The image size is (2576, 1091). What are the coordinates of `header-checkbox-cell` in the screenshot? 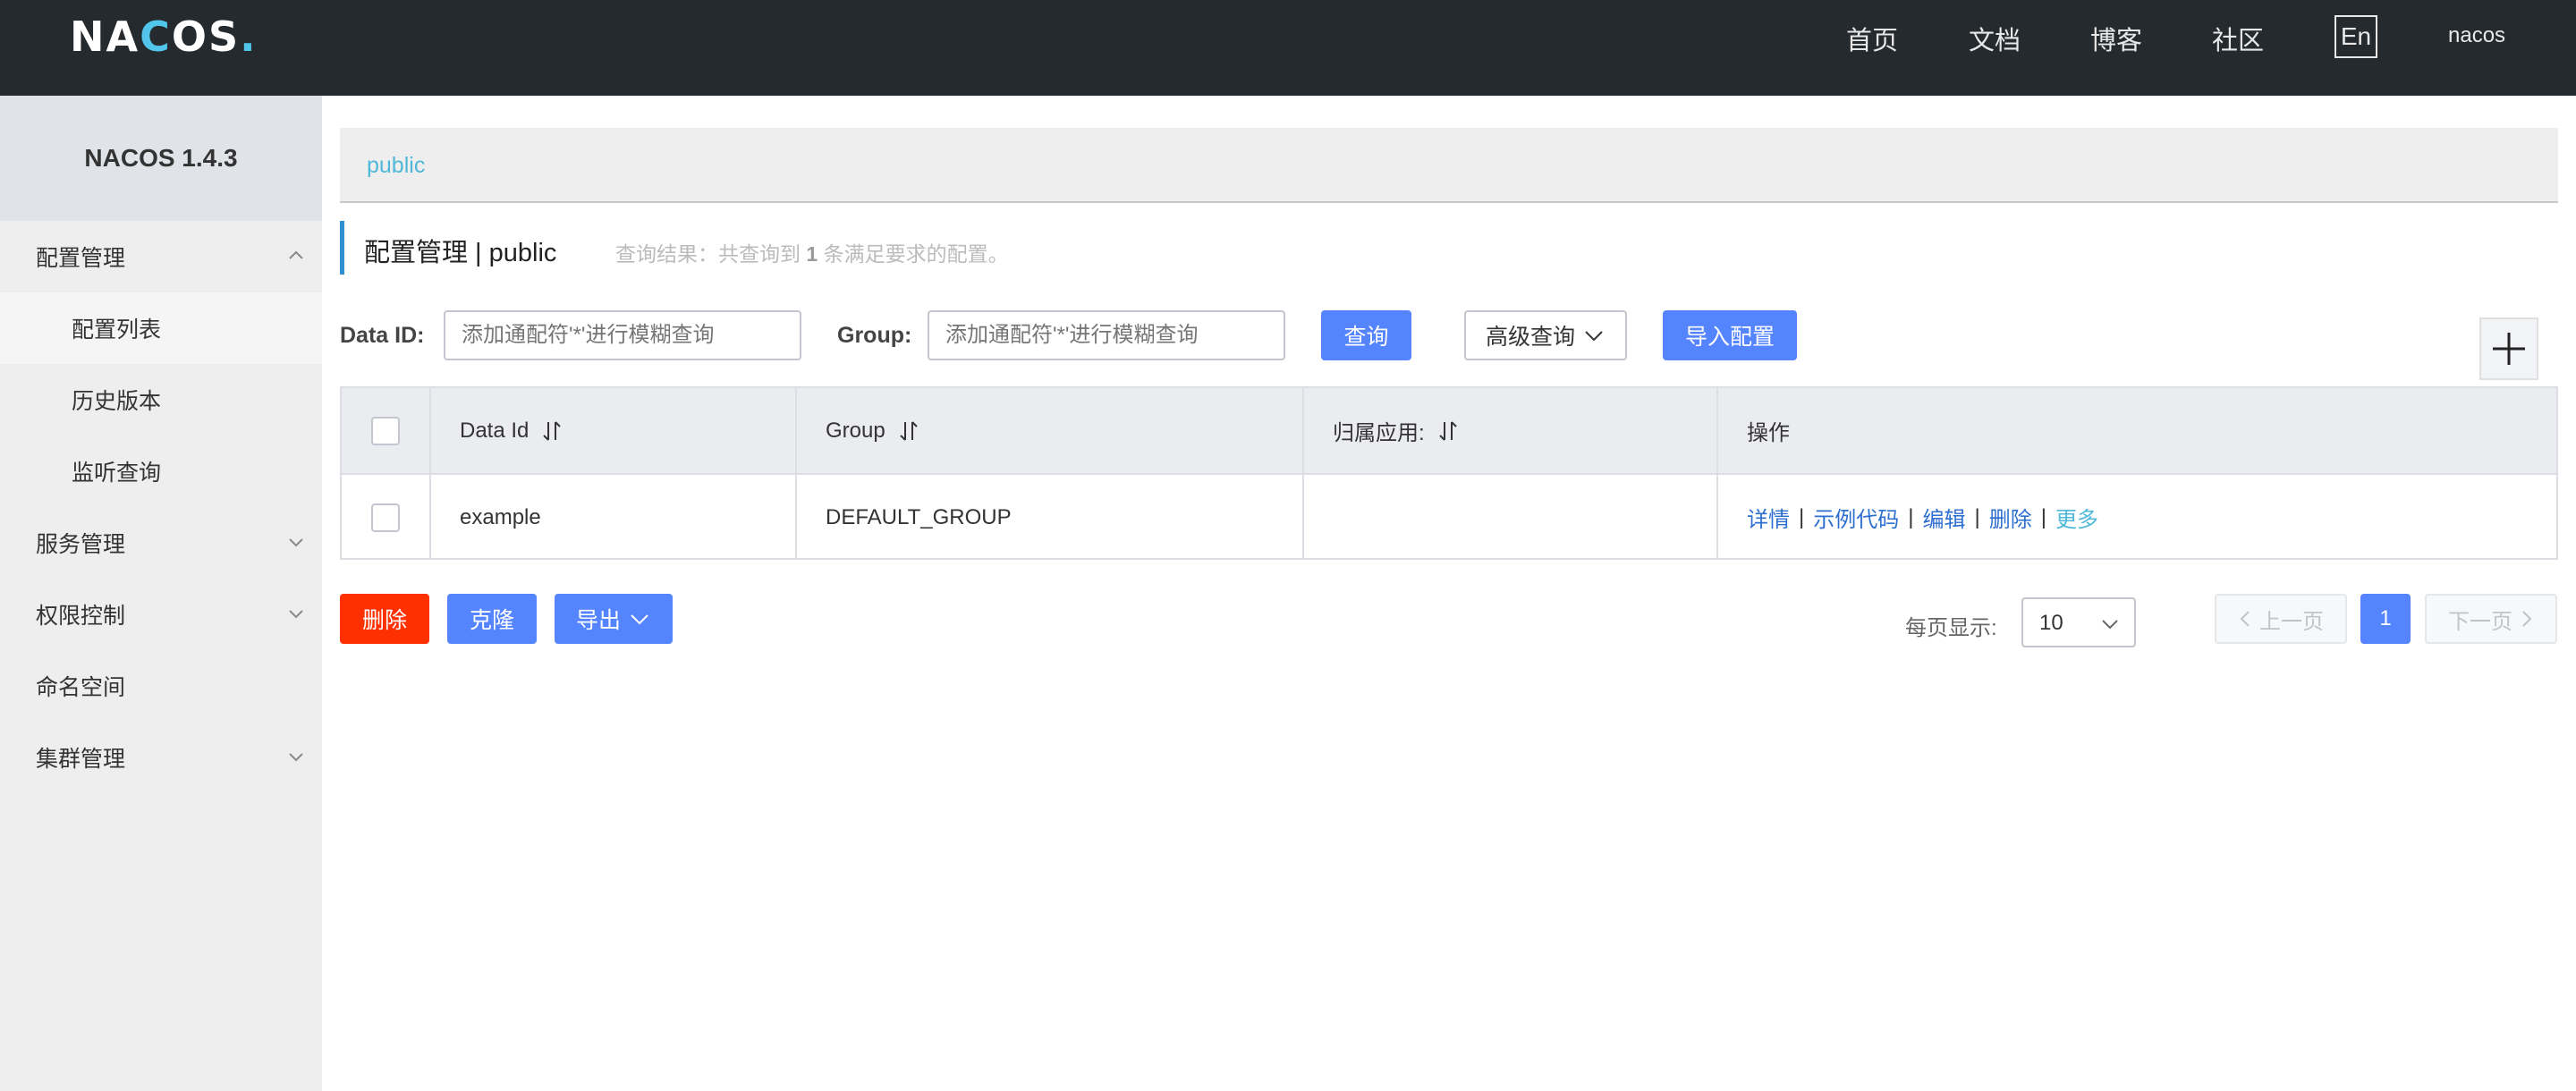 It's located at (386, 430).